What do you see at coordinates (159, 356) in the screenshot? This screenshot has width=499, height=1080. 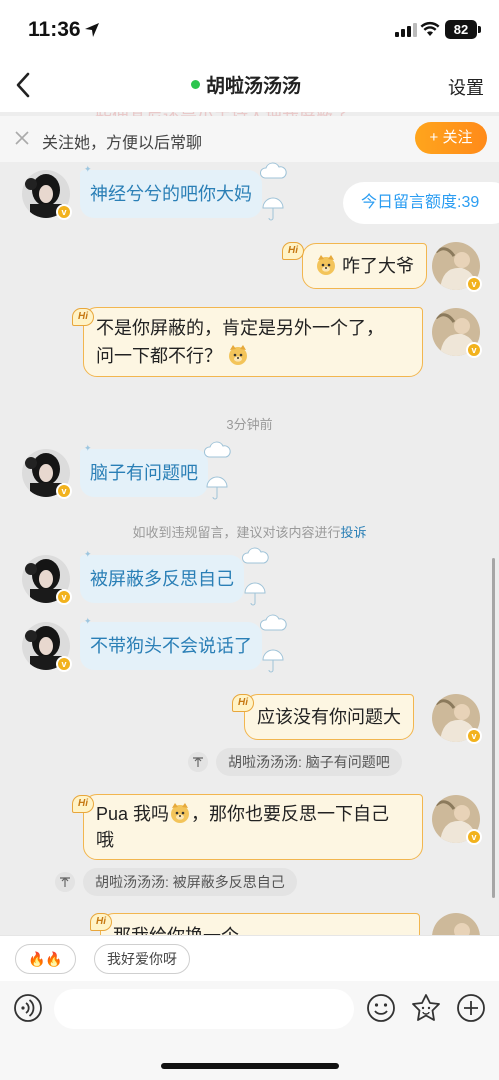 I see `message-text: 问一下都不行？` at bounding box center [159, 356].